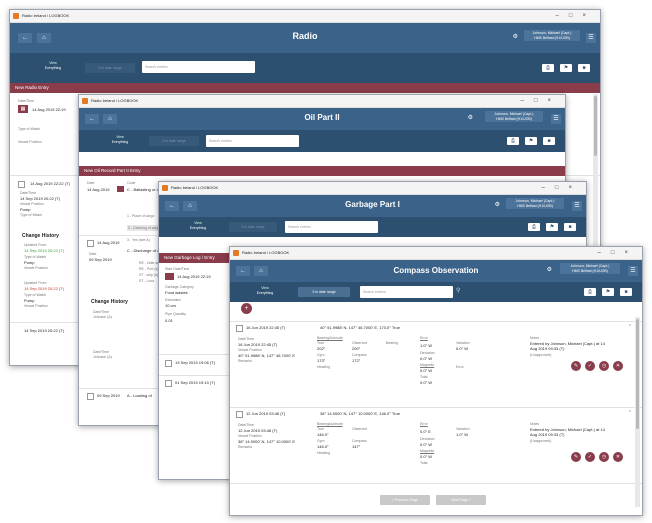 This screenshot has height=523, width=652. What do you see at coordinates (139, 395) in the screenshot?
I see `bottom-text: A - Loading of` at bounding box center [139, 395].